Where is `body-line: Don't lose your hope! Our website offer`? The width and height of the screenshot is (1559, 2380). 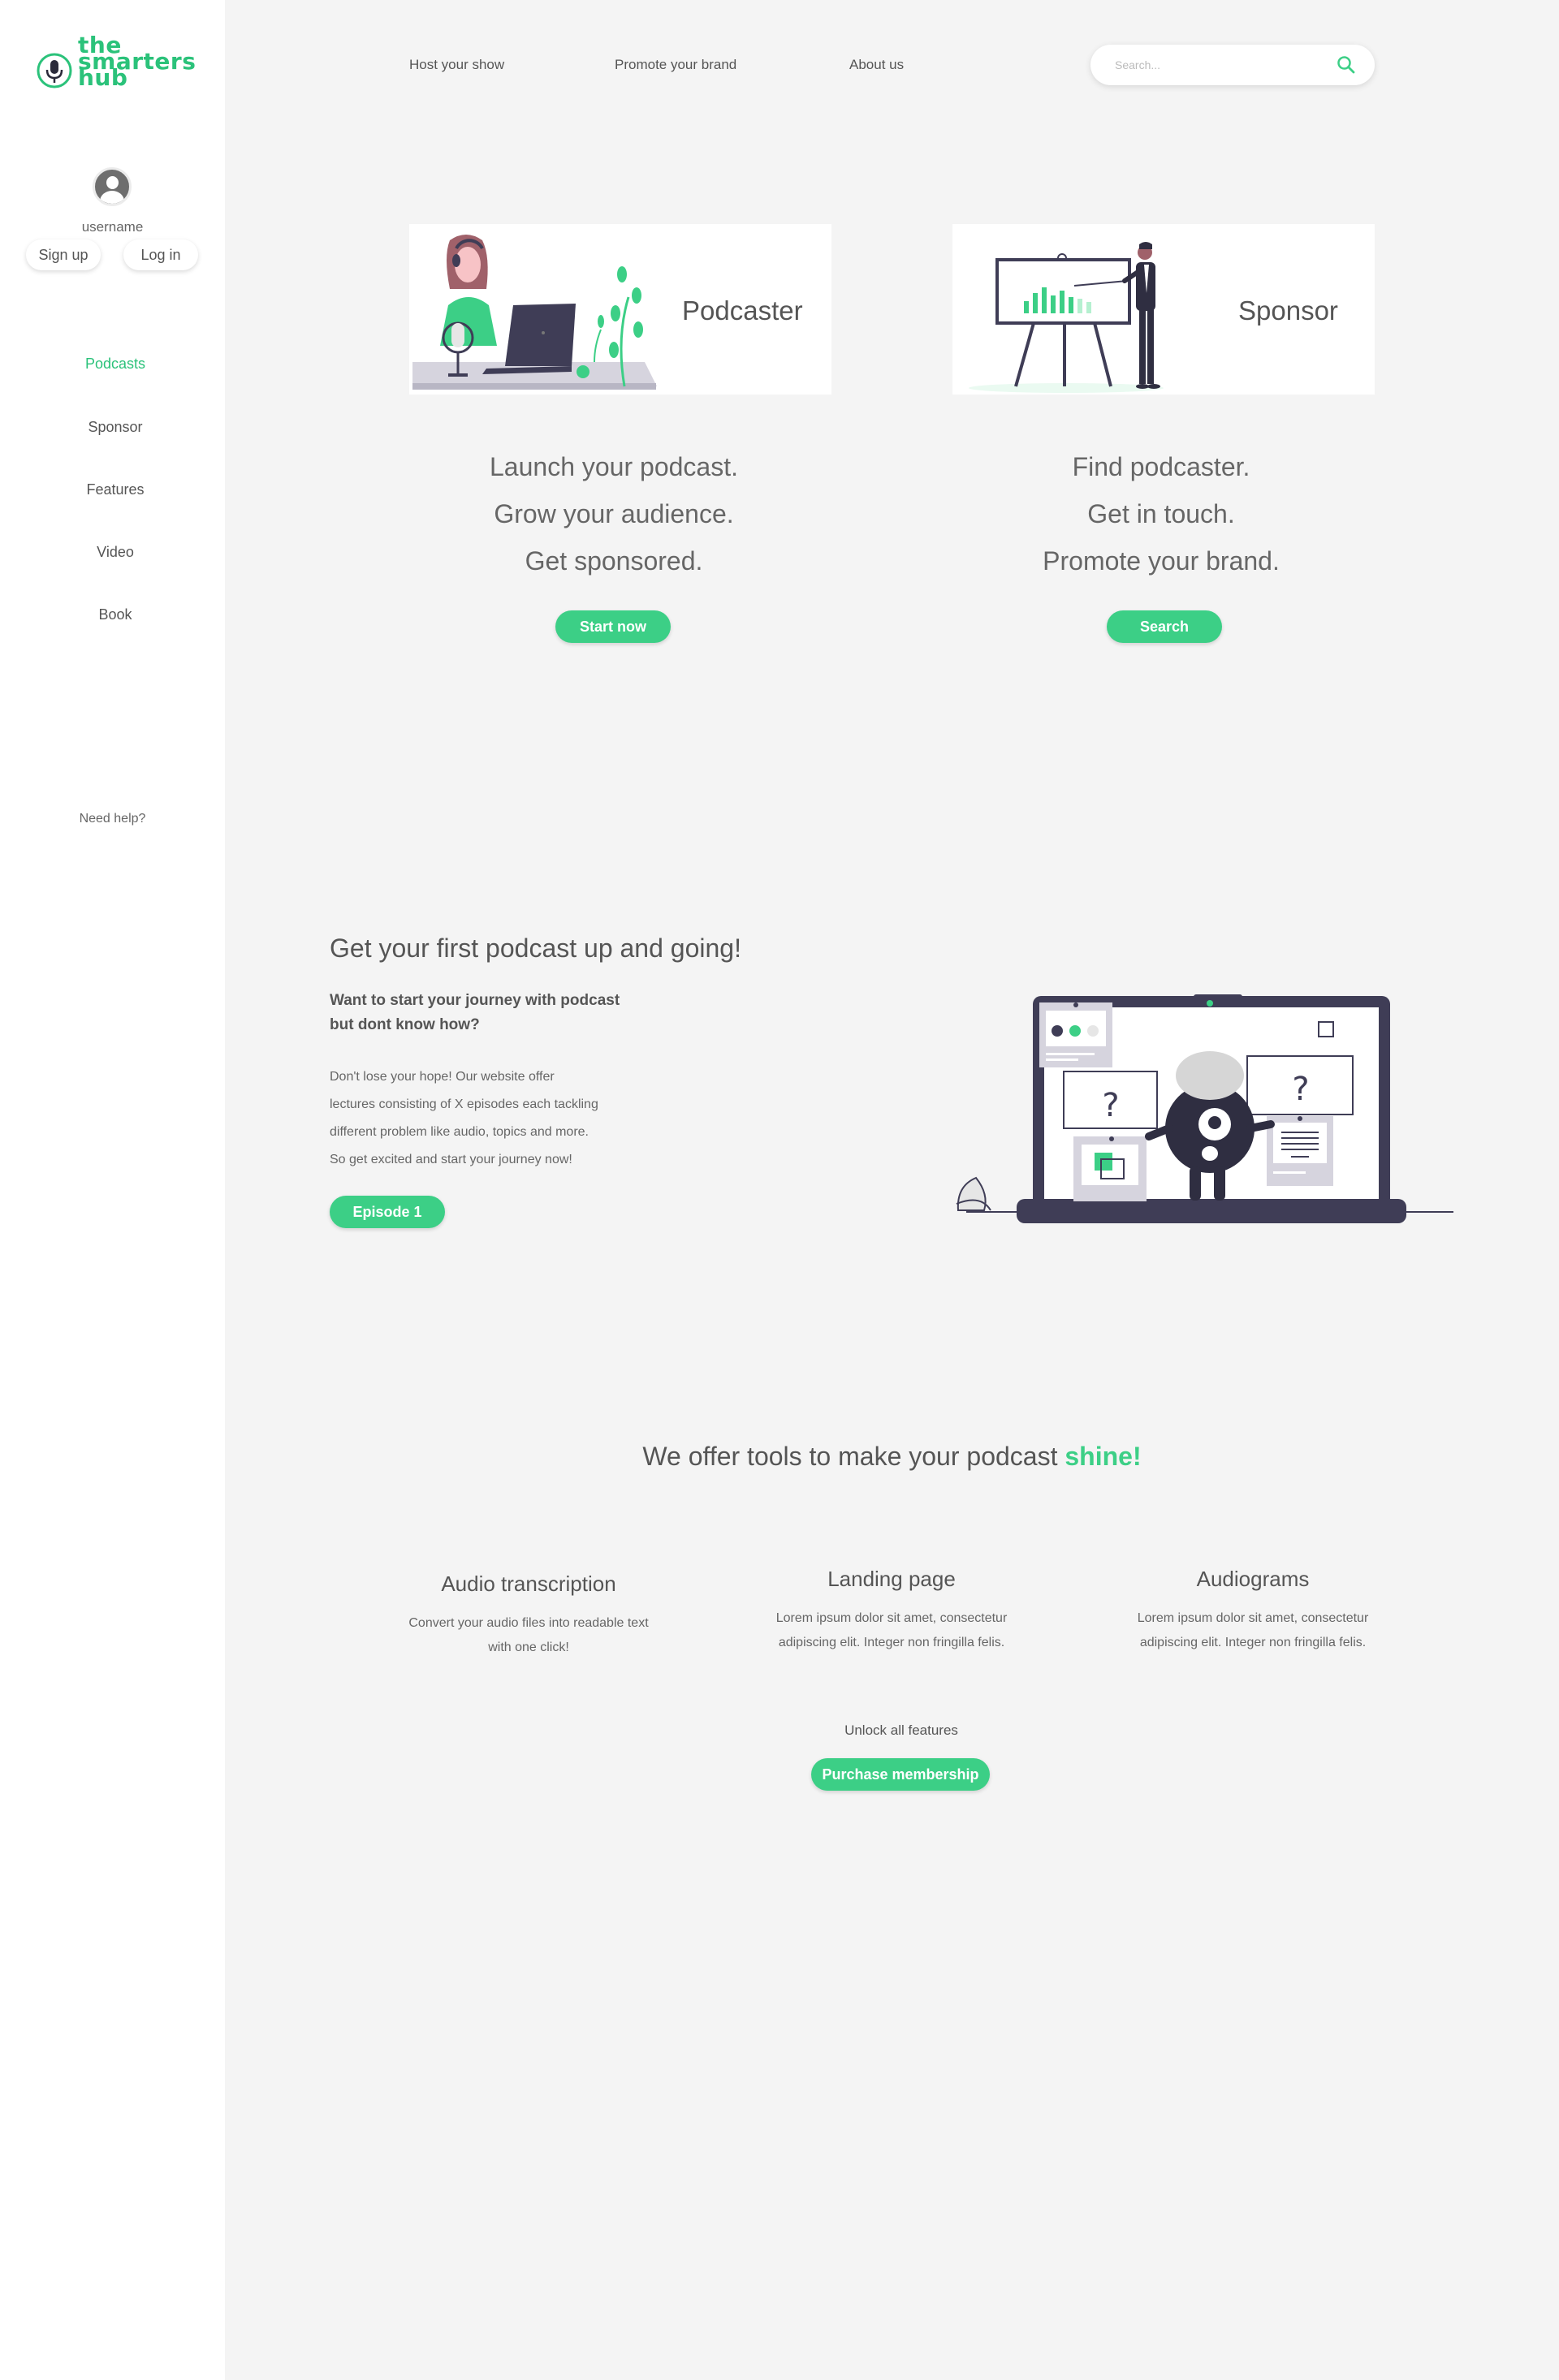
body-line: Don't lose your hope! Our website offer is located at coordinates (442, 1077).